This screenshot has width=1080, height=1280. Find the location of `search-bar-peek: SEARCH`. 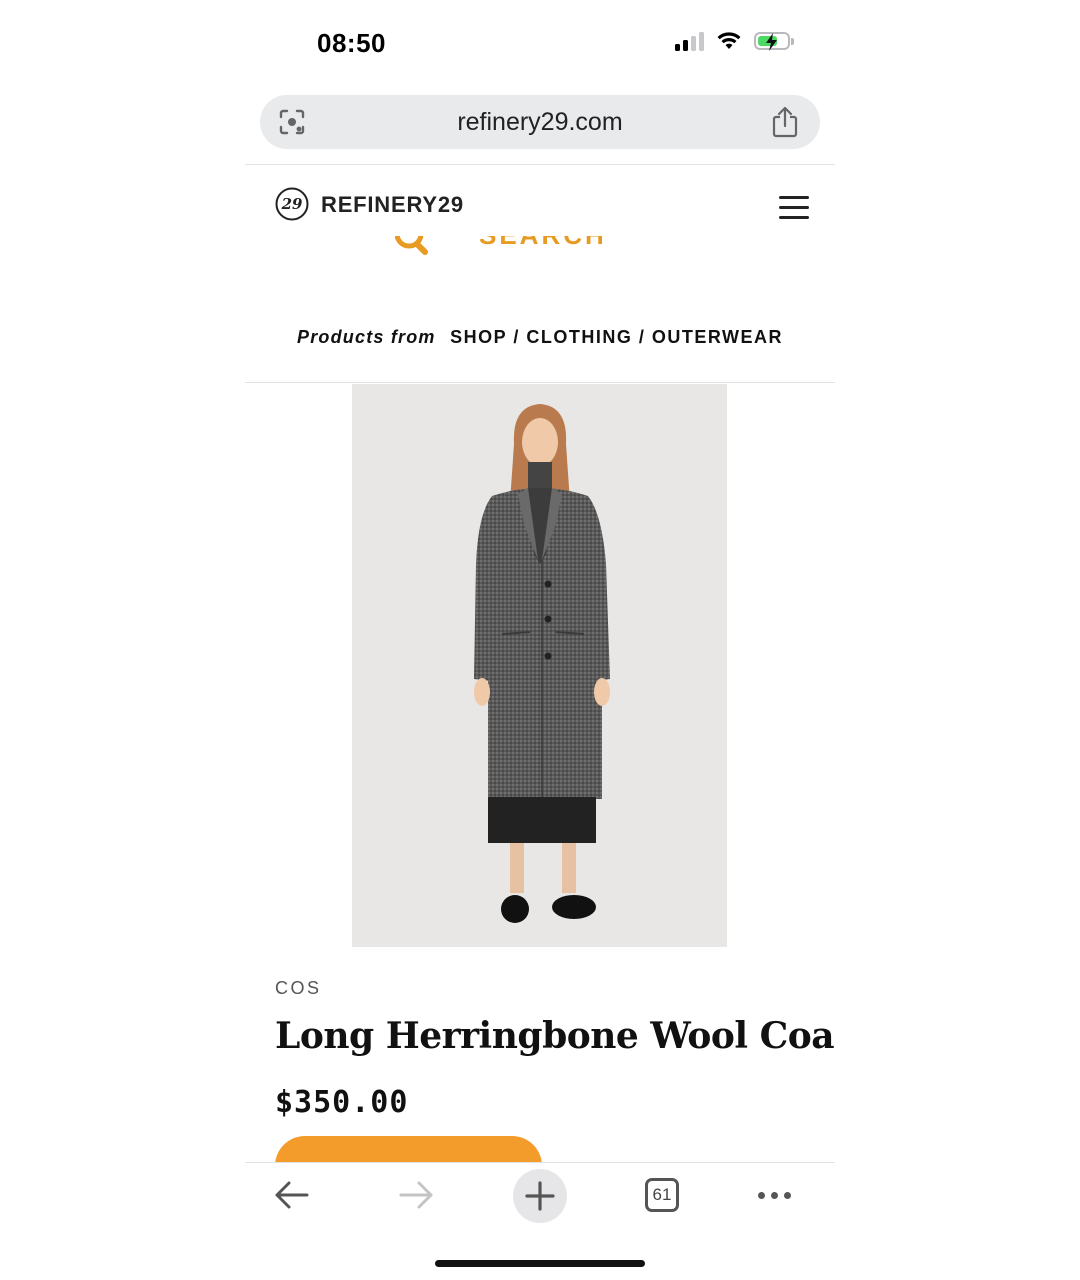

search-bar-peek: SEARCH is located at coordinates (540, 248).